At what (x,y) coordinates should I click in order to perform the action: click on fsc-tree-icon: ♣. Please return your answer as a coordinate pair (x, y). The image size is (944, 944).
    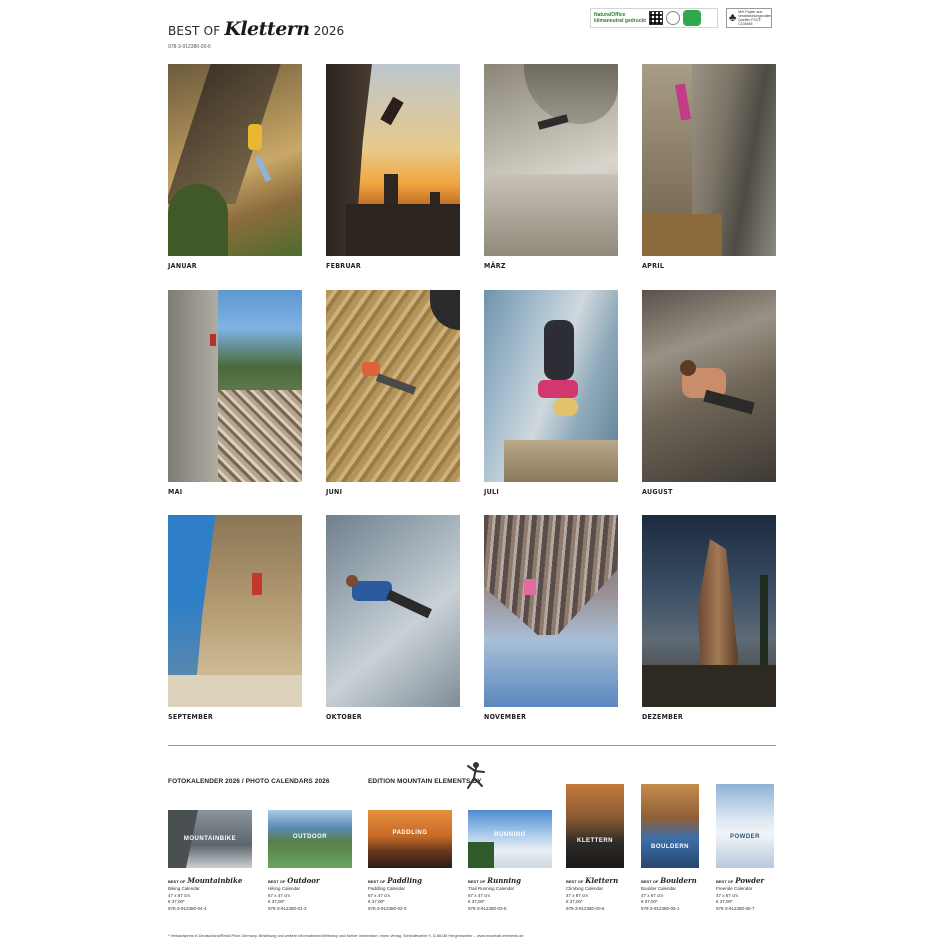
    Looking at the image, I should click on (733, 17).